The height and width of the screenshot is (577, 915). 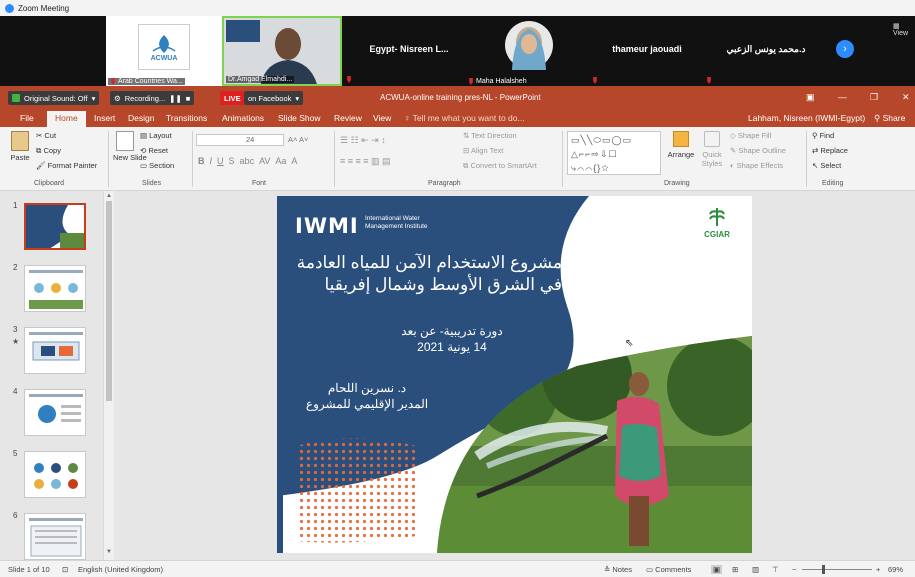 What do you see at coordinates (130, 146) in the screenshot?
I see `new-slide-button: New Slide` at bounding box center [130, 146].